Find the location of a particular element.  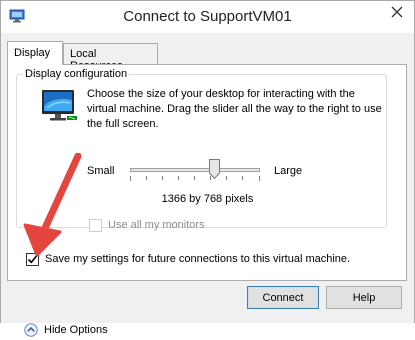

resolution-slider-thumb is located at coordinates (214, 169).